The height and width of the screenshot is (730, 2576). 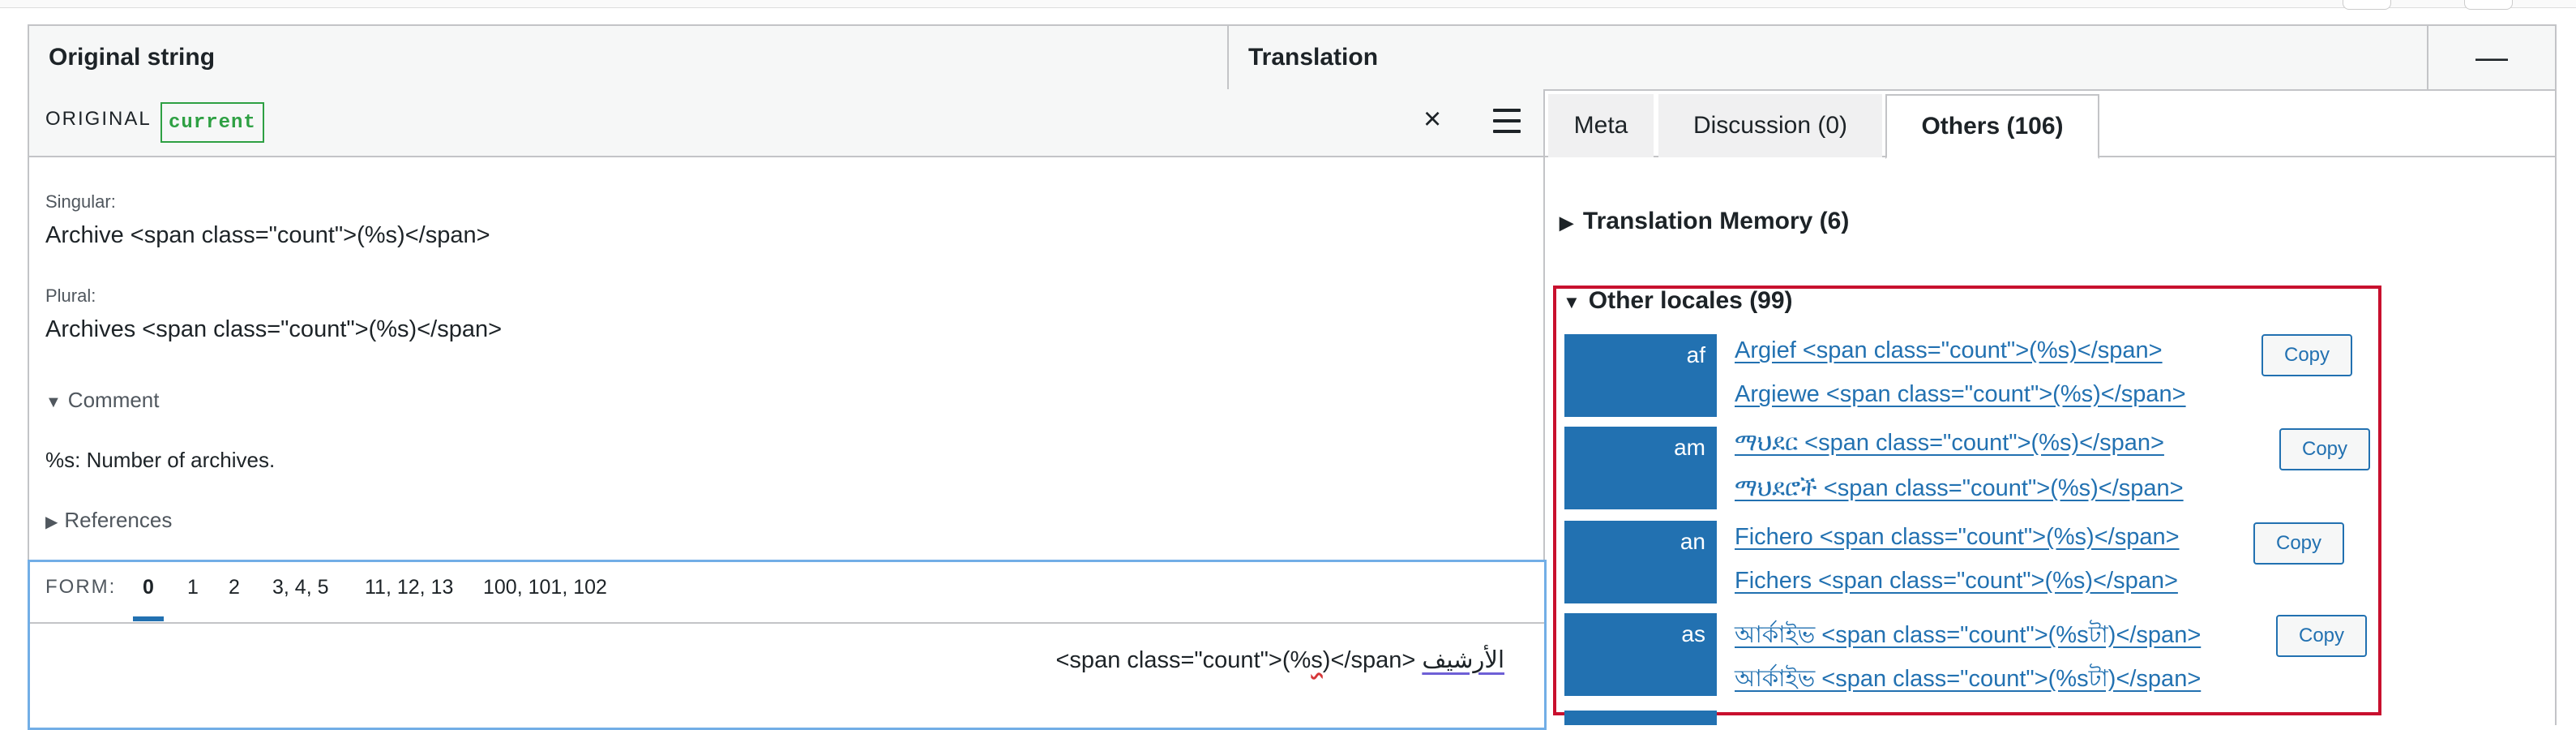 What do you see at coordinates (1432, 120) in the screenshot?
I see `close-icon: ×` at bounding box center [1432, 120].